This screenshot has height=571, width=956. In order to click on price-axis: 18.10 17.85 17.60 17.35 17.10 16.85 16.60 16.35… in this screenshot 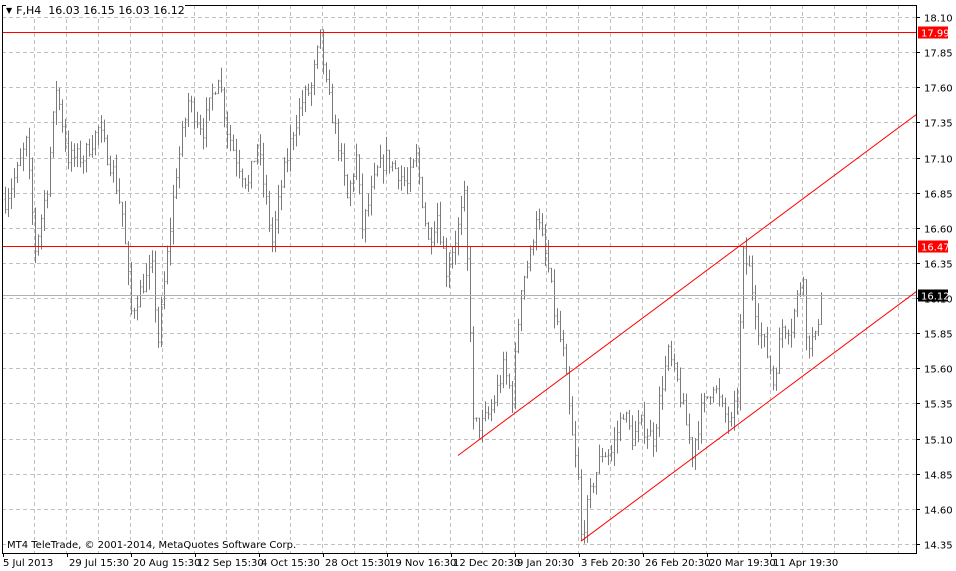, I will do `click(934, 283)`.